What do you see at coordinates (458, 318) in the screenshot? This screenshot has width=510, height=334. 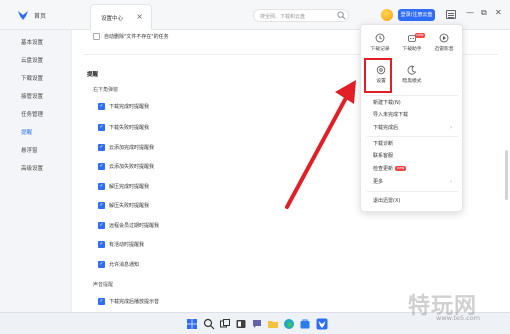 I see `watermark-url: www.te5.com` at bounding box center [458, 318].